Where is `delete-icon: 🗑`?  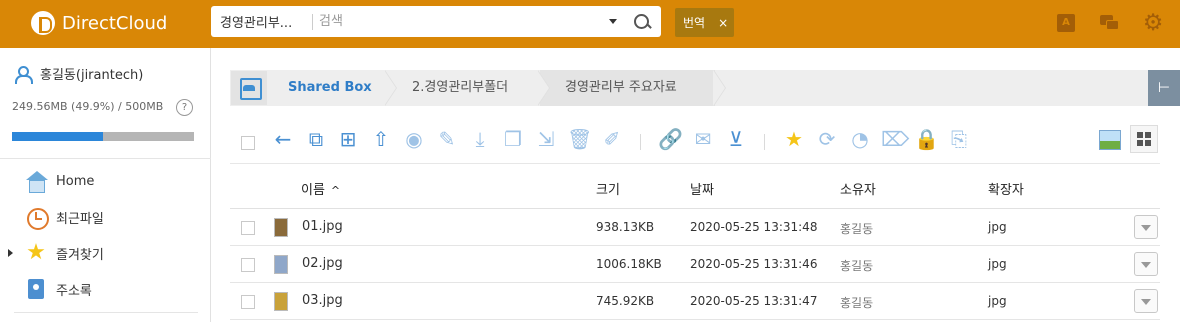 delete-icon: 🗑 is located at coordinates (579, 139).